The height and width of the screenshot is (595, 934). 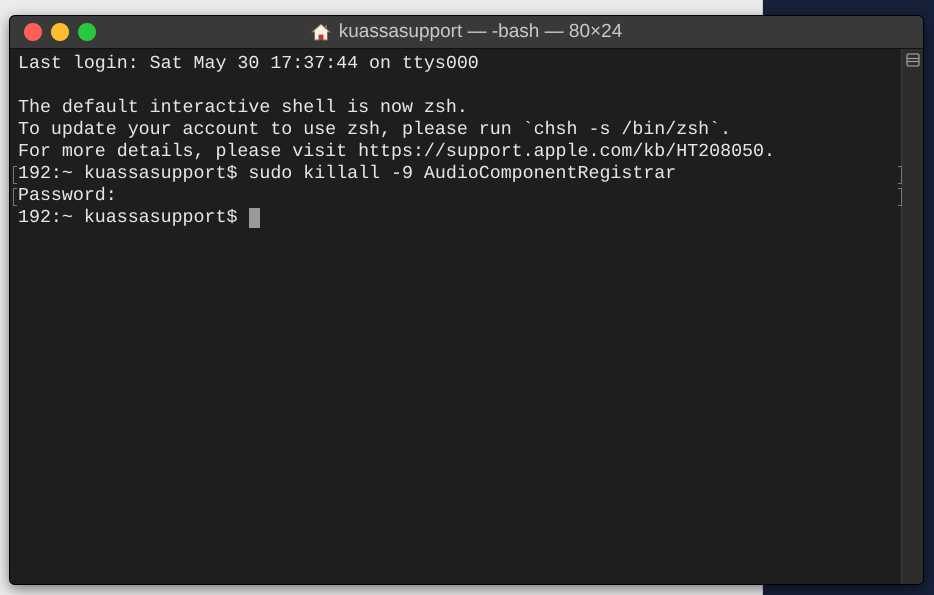 What do you see at coordinates (347, 174) in the screenshot?
I see `terminal-line: 192:~ kuassasupport$ sudo killall -9 AudioComponentRegistrar` at bounding box center [347, 174].